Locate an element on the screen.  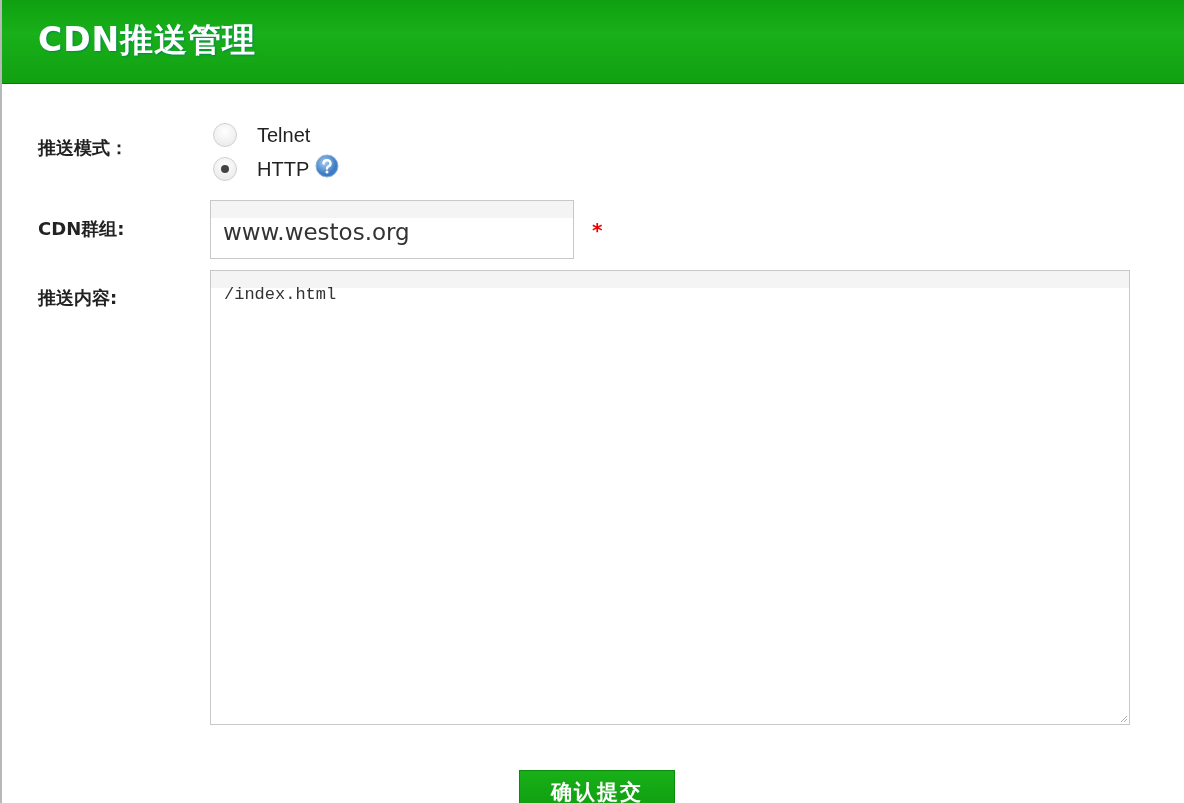
radio-label: Telnet is located at coordinates (284, 135).